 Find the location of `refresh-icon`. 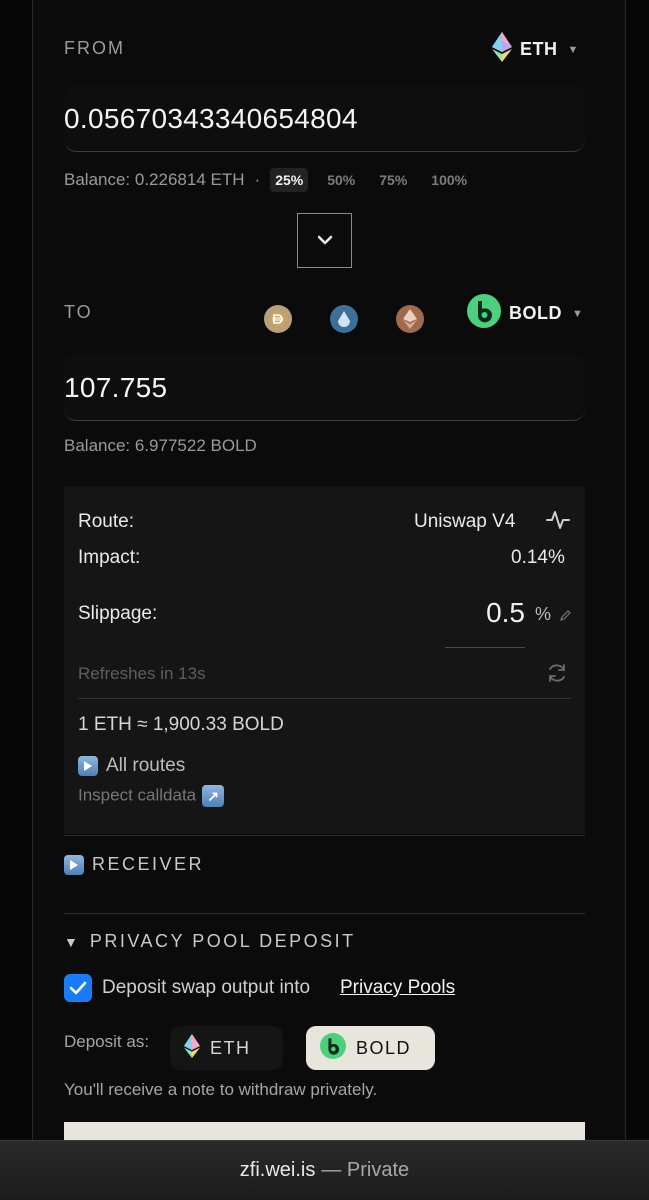

refresh-icon is located at coordinates (557, 675).